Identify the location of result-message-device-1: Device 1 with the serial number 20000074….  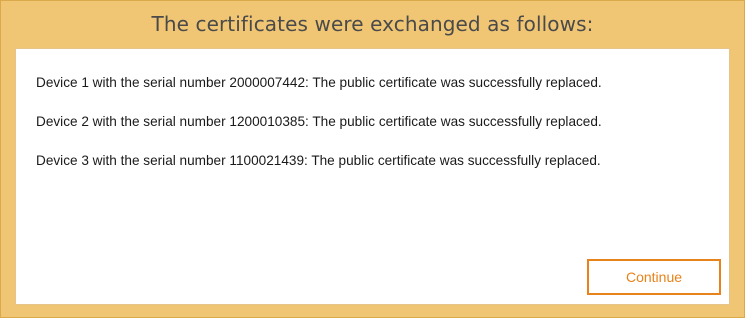
(319, 82).